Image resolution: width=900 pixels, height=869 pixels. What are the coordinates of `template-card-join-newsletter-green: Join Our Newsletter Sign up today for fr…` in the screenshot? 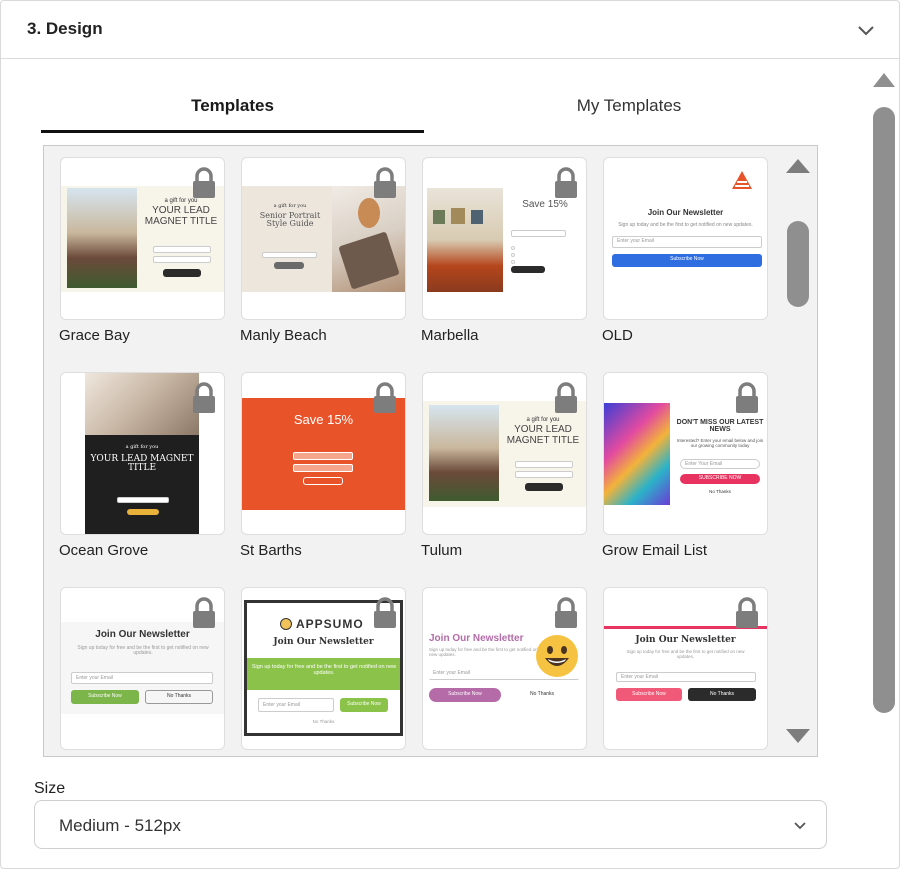 It's located at (142, 668).